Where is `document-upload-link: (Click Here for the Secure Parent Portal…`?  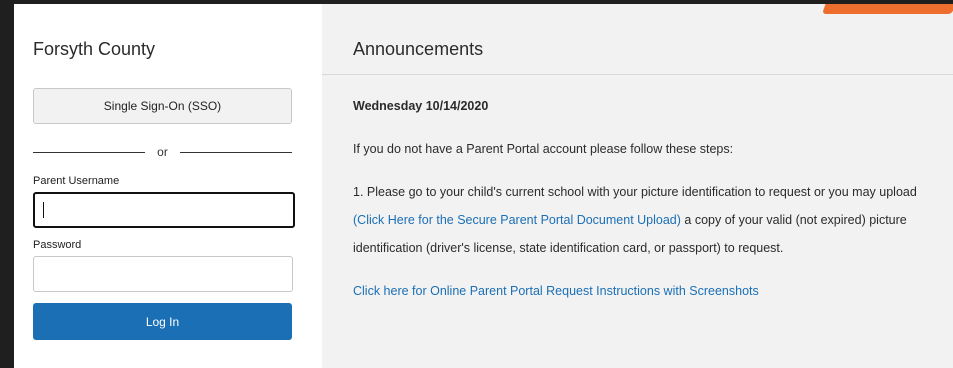
document-upload-link: (Click Here for the Secure Parent Portal… is located at coordinates (517, 220).